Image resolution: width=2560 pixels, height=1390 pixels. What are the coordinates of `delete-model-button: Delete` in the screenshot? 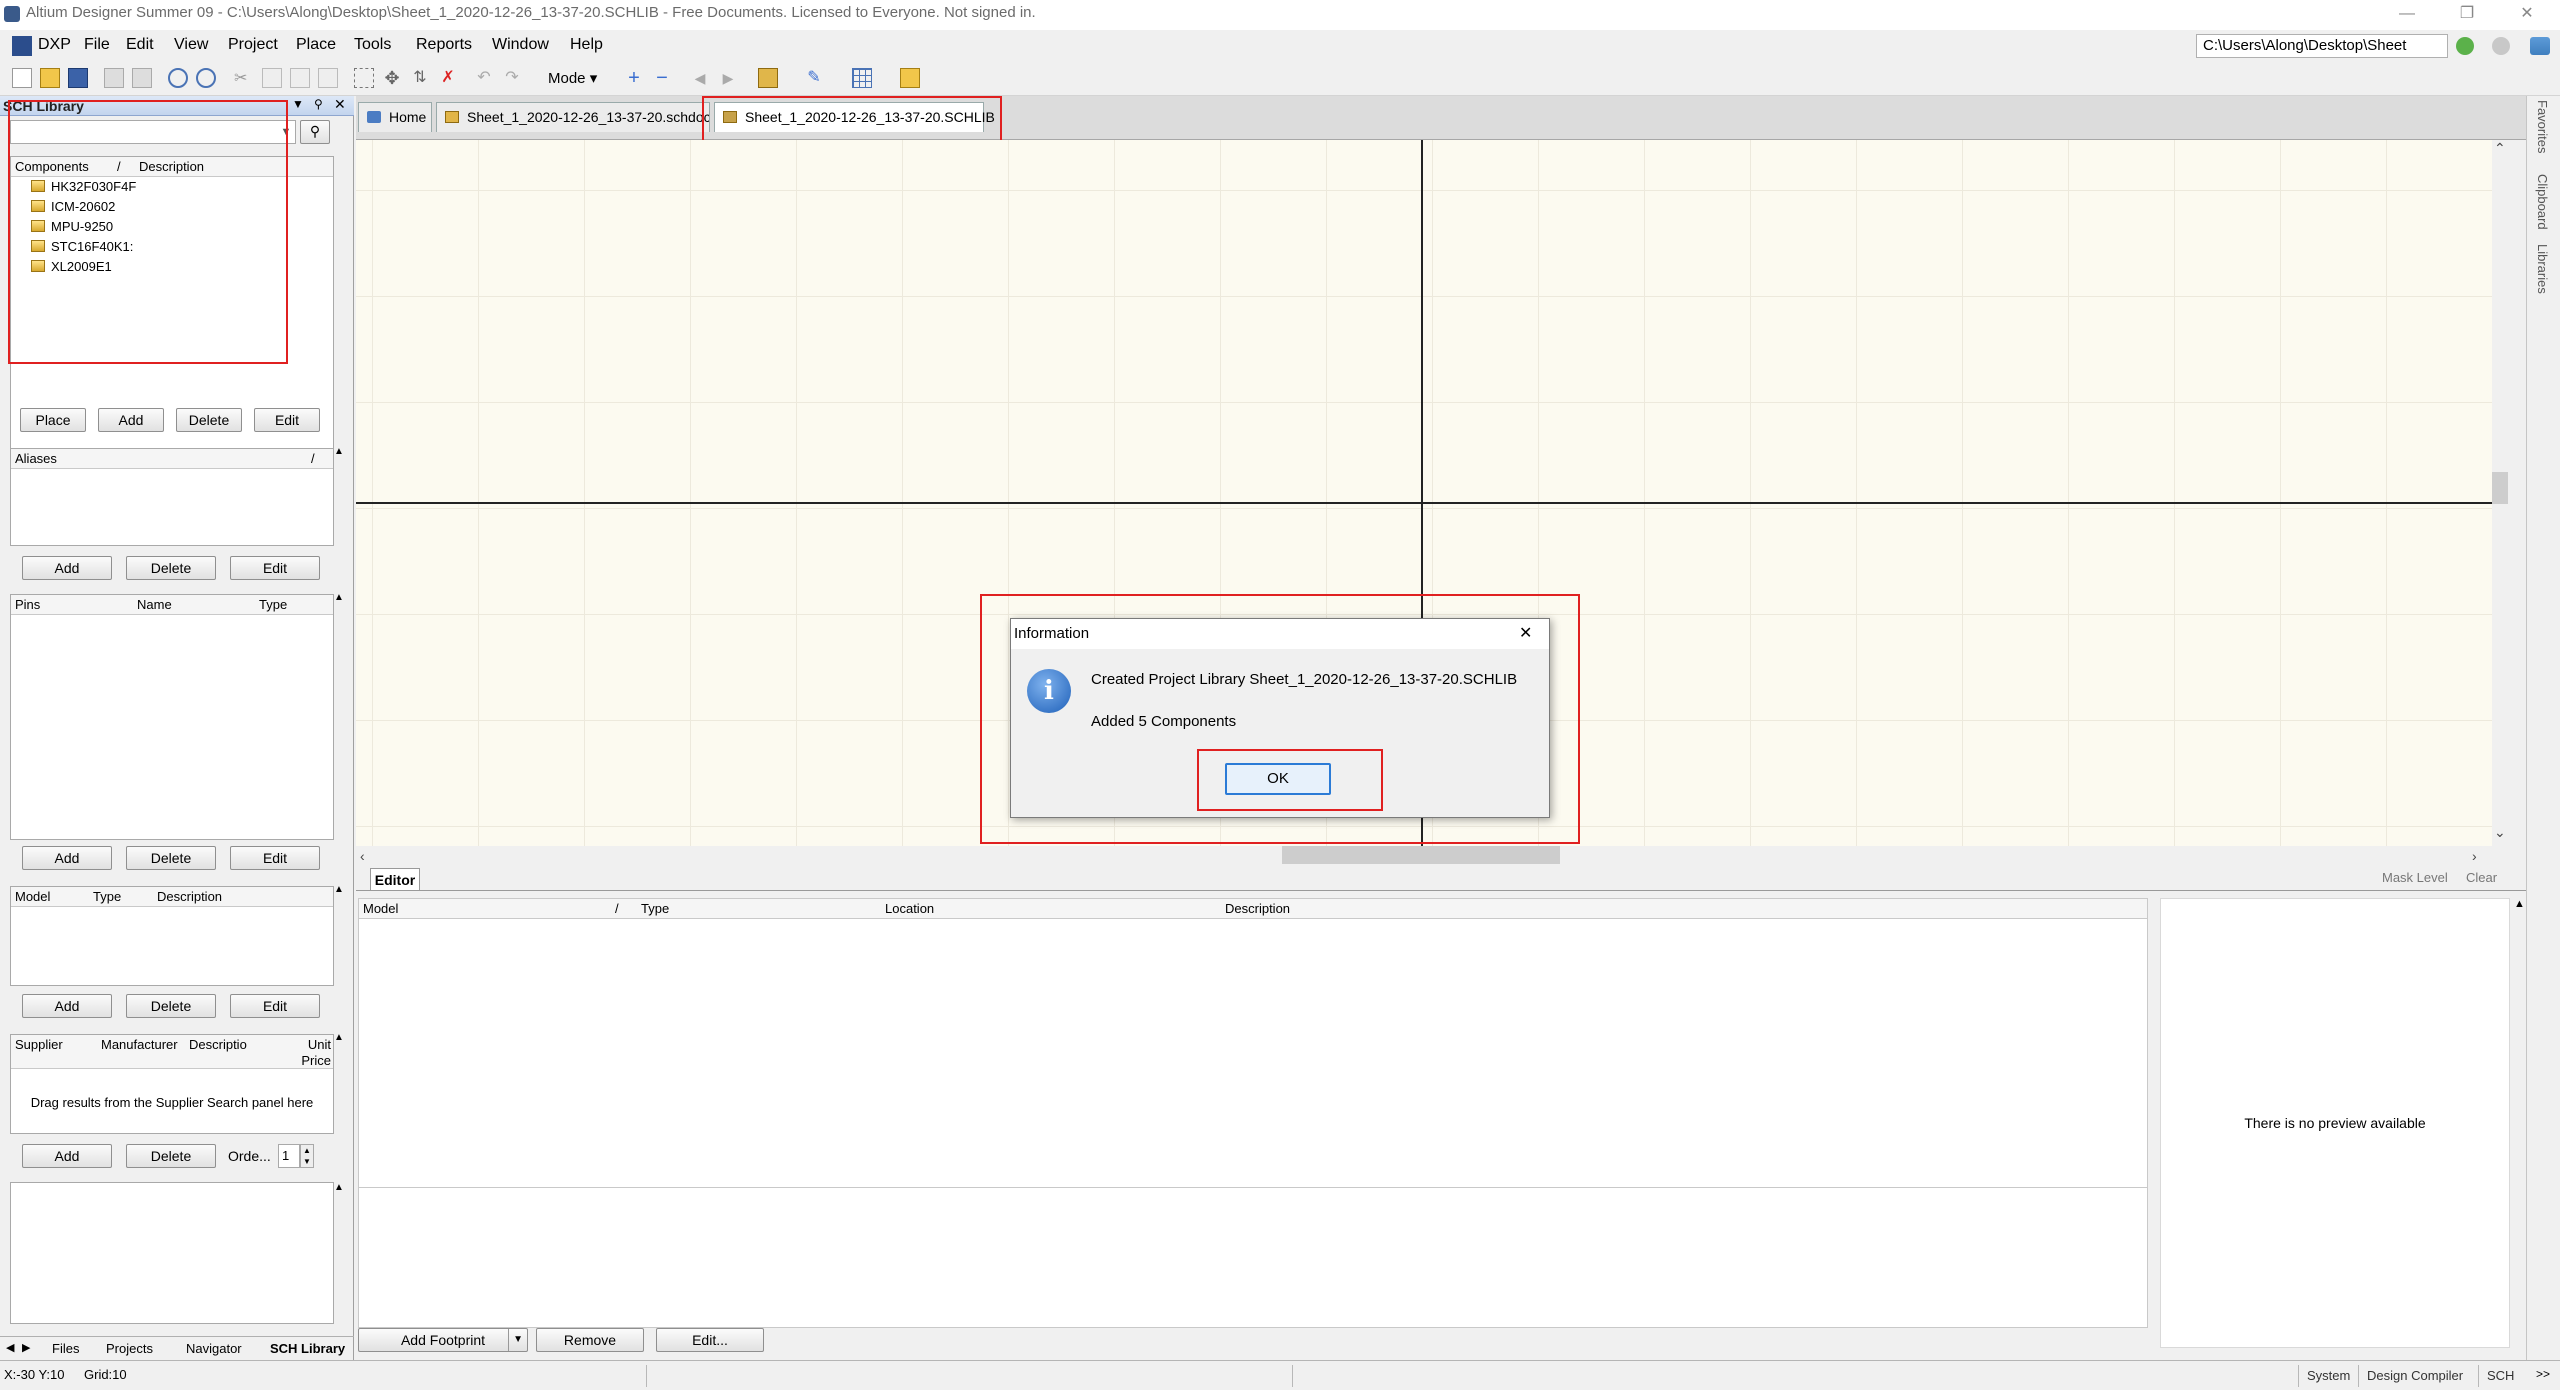 It's located at (171, 1006).